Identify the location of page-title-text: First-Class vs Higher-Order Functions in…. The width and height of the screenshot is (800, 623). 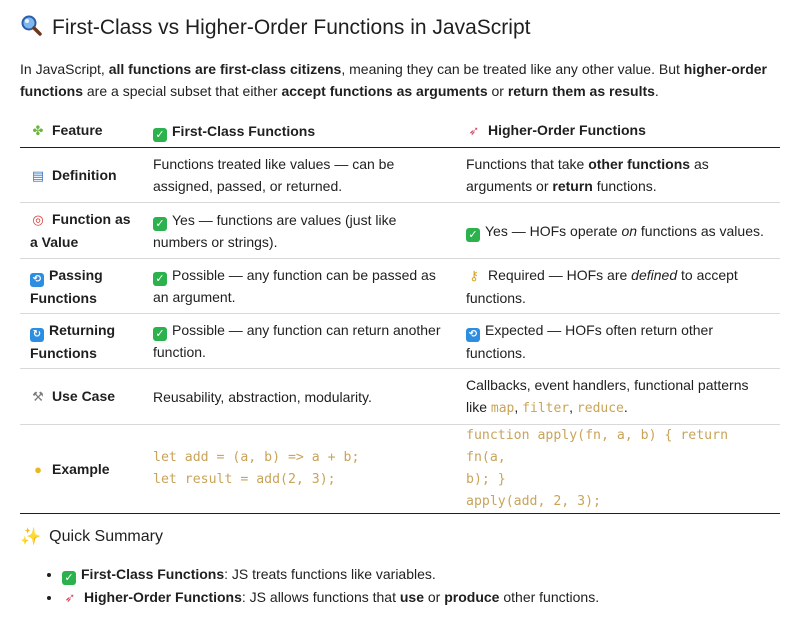
(291, 27).